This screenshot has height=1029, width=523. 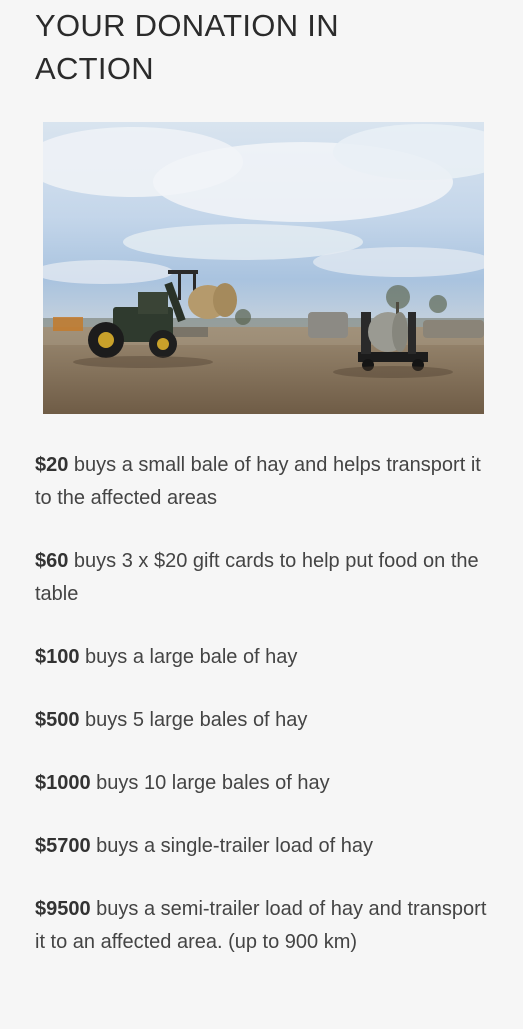 I want to click on donation-description: buys 10 large bales of hay, so click(x=210, y=783).